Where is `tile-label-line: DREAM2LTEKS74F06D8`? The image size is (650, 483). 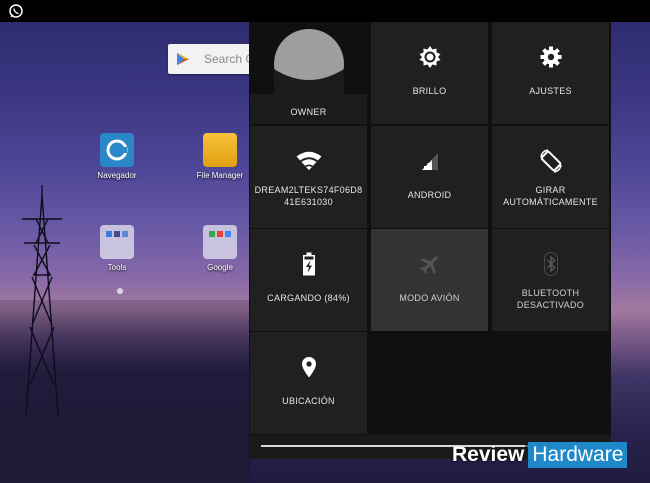 tile-label-line: DREAM2LTEKS74F06D8 is located at coordinates (308, 190).